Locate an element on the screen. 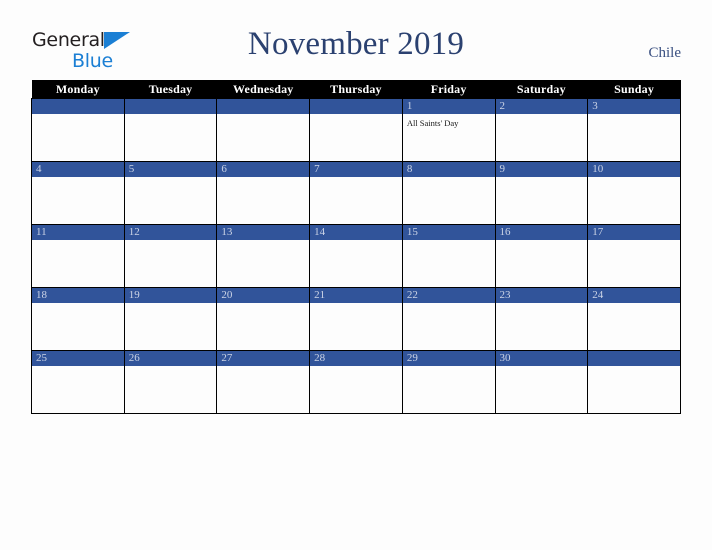  calendar-day-cell: 28 is located at coordinates (356, 382).